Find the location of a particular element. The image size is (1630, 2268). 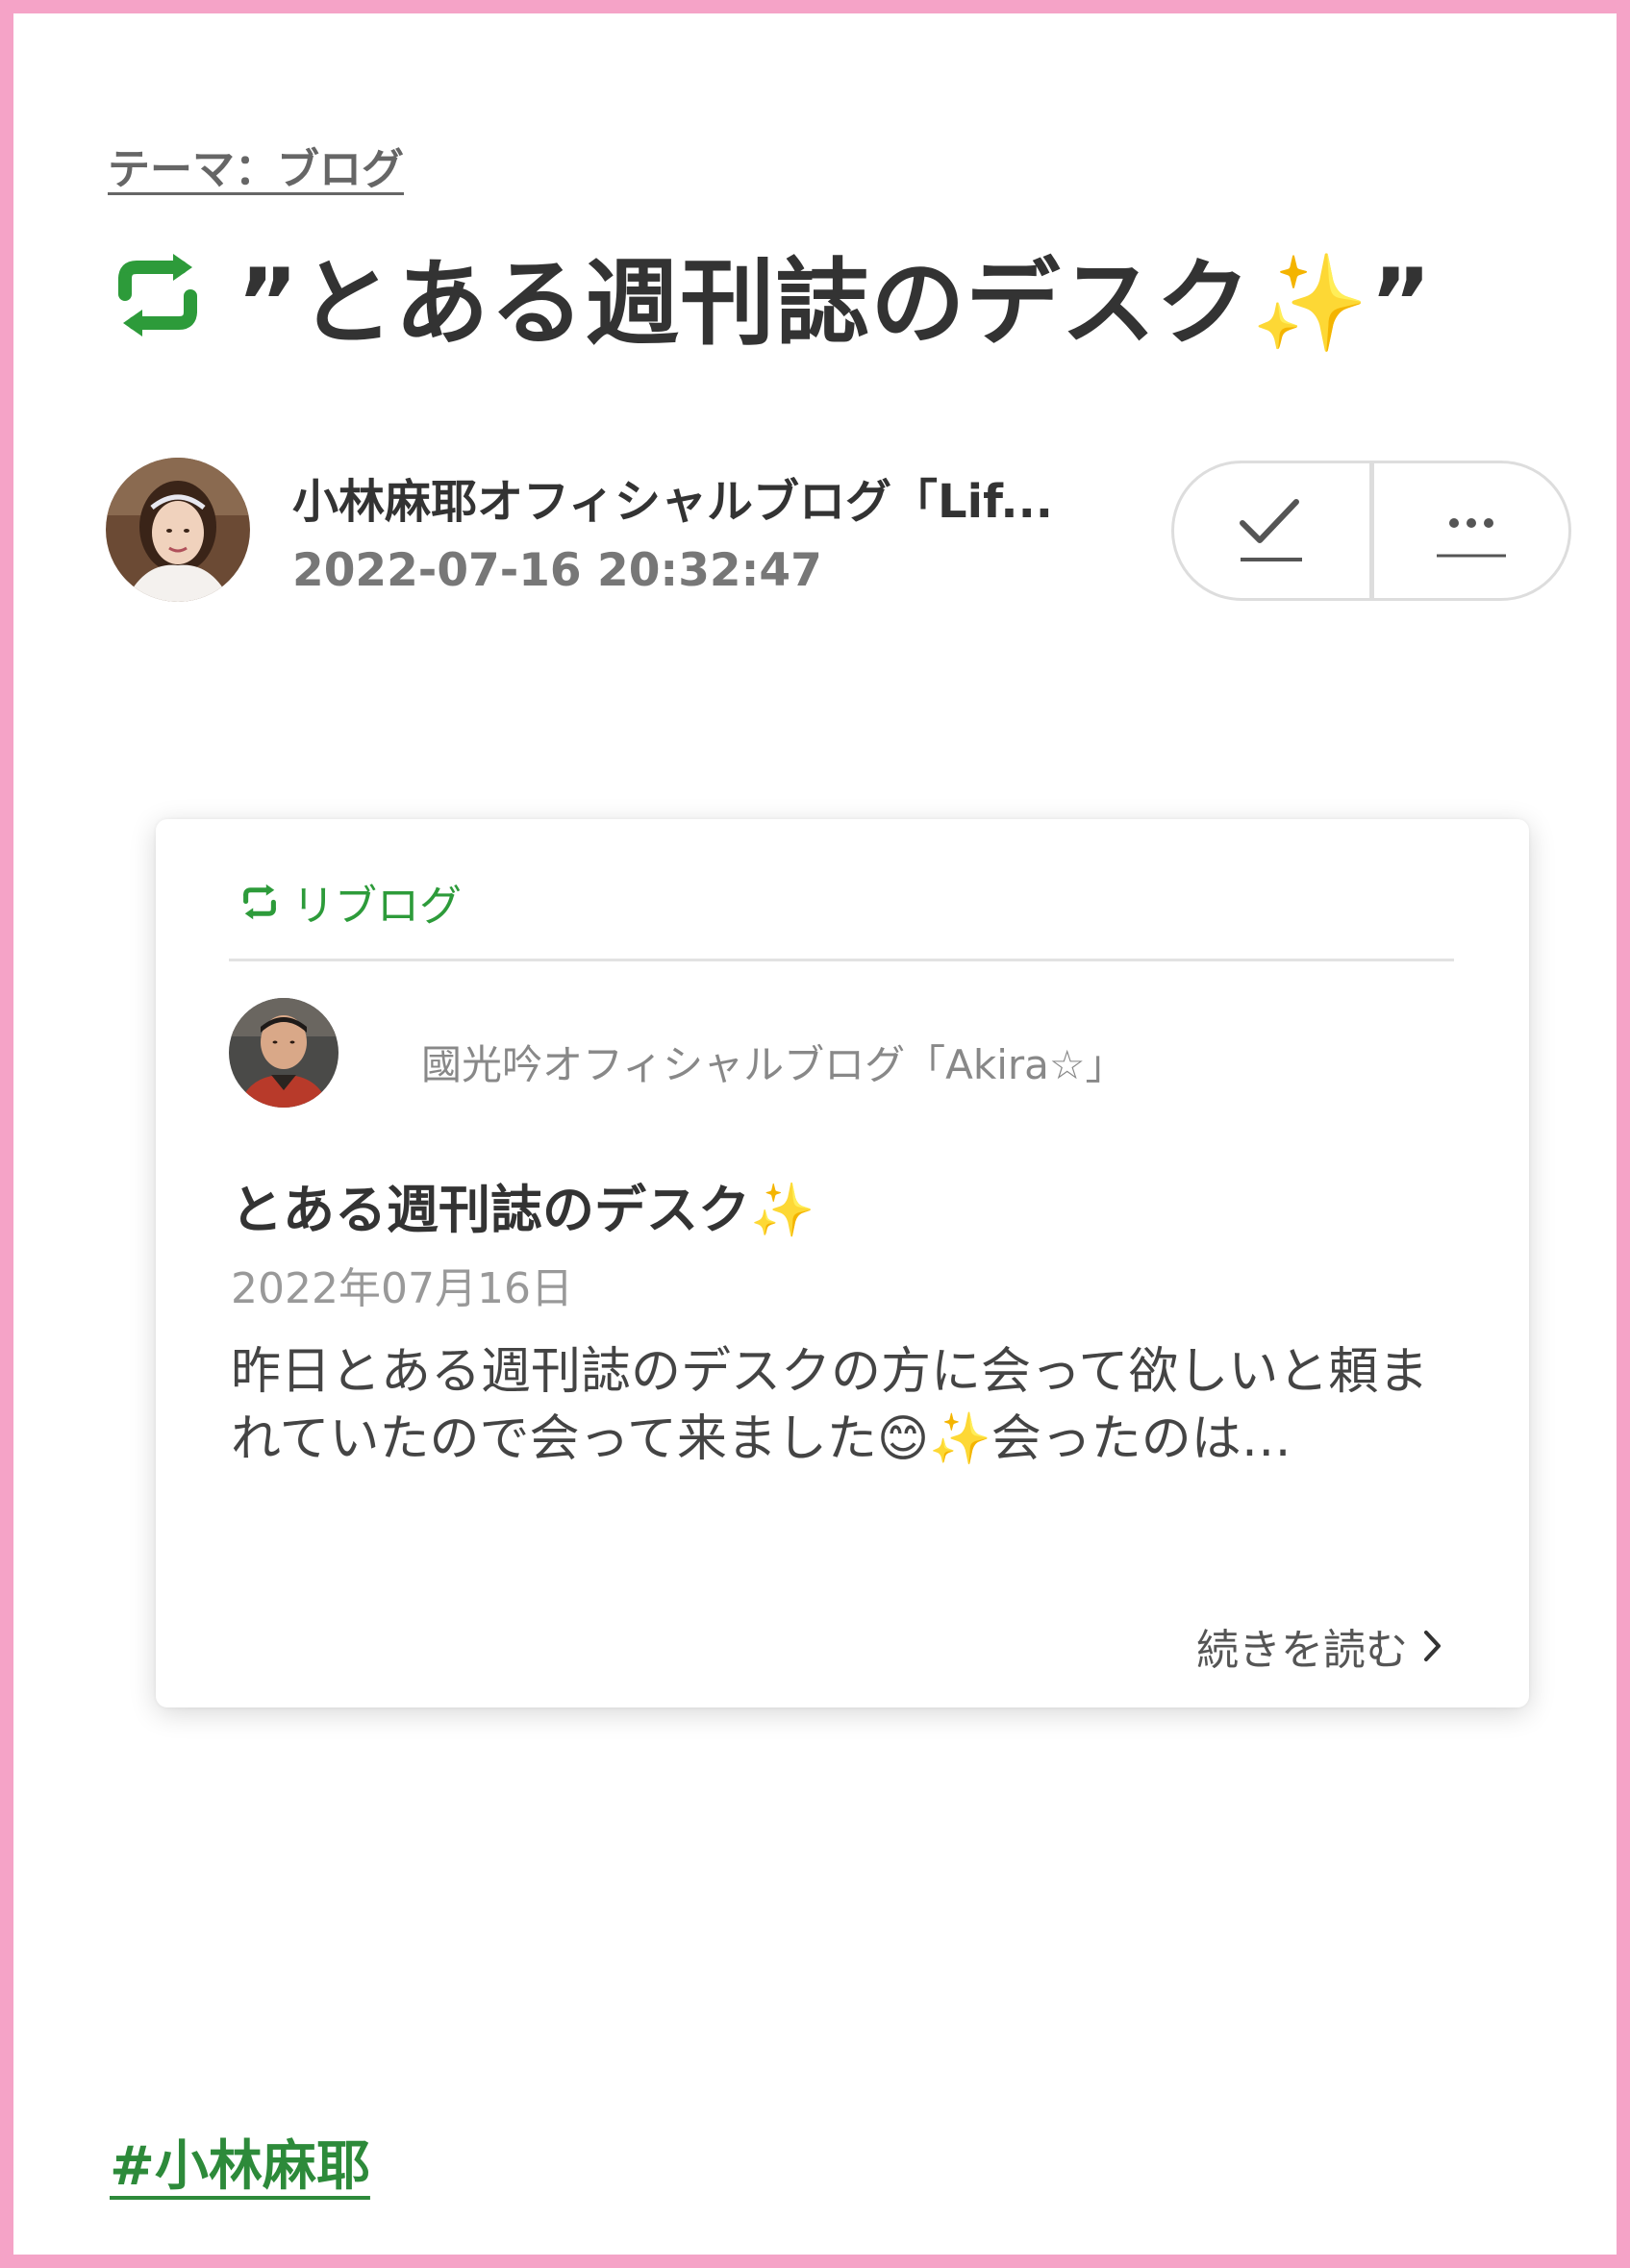

original-entry-title: とある週刊誌のデスク✨ is located at coordinates (523, 1210).